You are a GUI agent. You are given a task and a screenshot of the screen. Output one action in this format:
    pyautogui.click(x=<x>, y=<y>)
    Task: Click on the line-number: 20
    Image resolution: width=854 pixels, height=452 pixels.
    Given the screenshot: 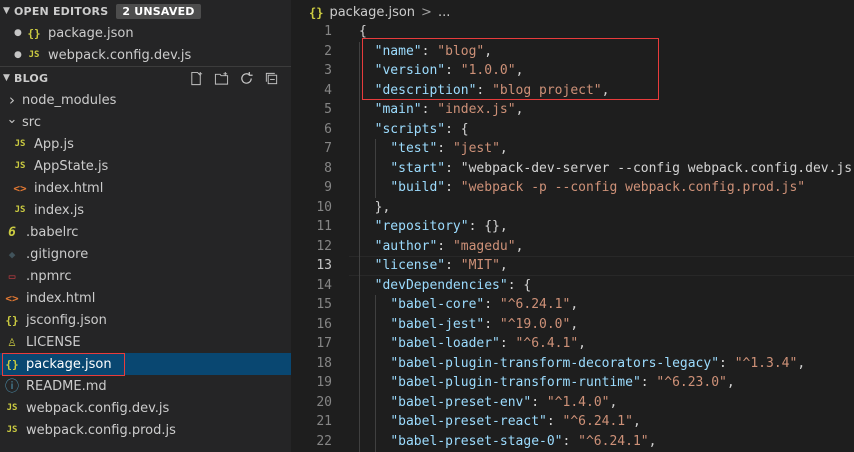 What is the action you would take?
    pyautogui.click(x=324, y=402)
    